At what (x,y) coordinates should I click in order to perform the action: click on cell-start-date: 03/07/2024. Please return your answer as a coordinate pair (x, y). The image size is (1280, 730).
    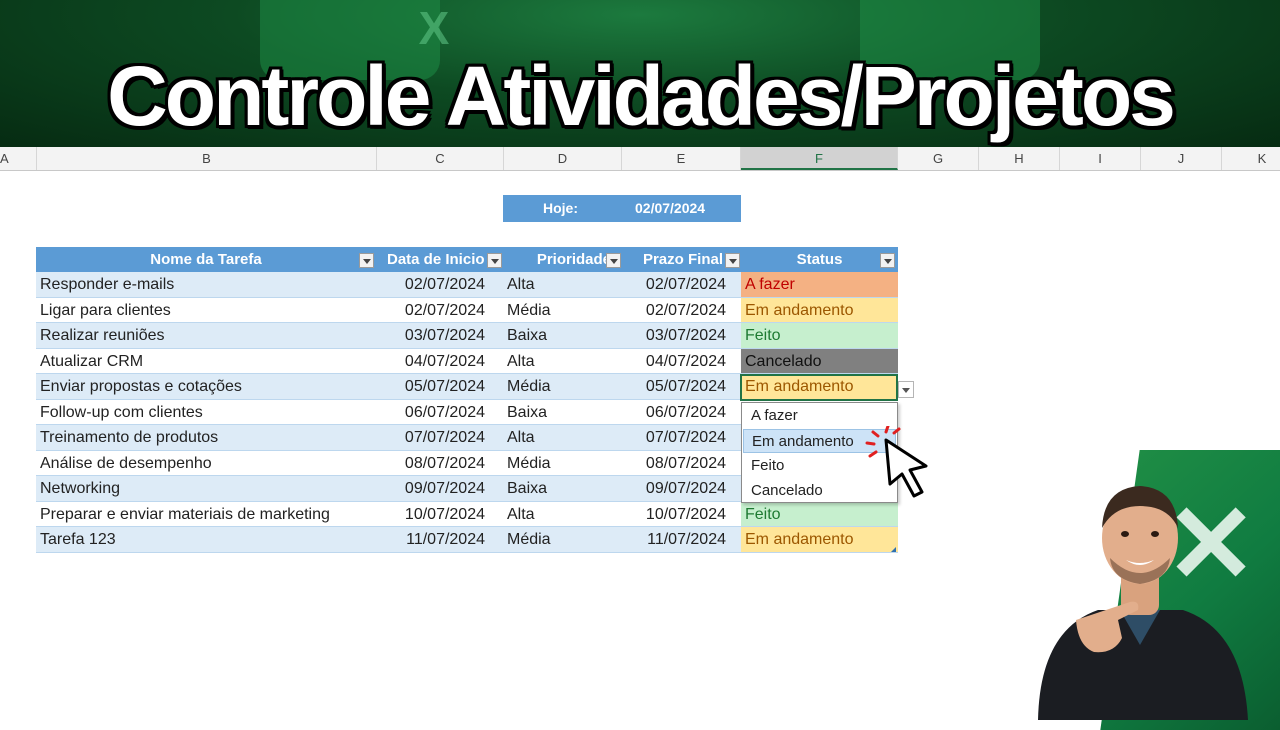
    Looking at the image, I should click on (432, 335).